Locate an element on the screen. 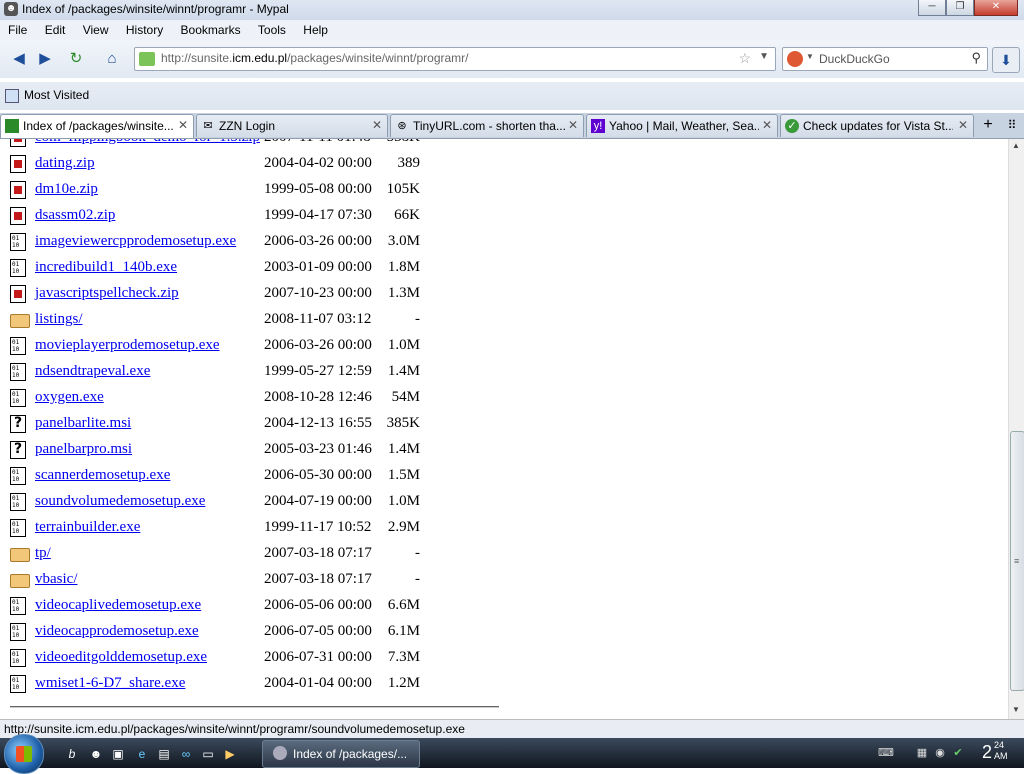 This screenshot has height=774, width=1024. tab-index: Index of /packages/winsite... ✕ is located at coordinates (97, 126).